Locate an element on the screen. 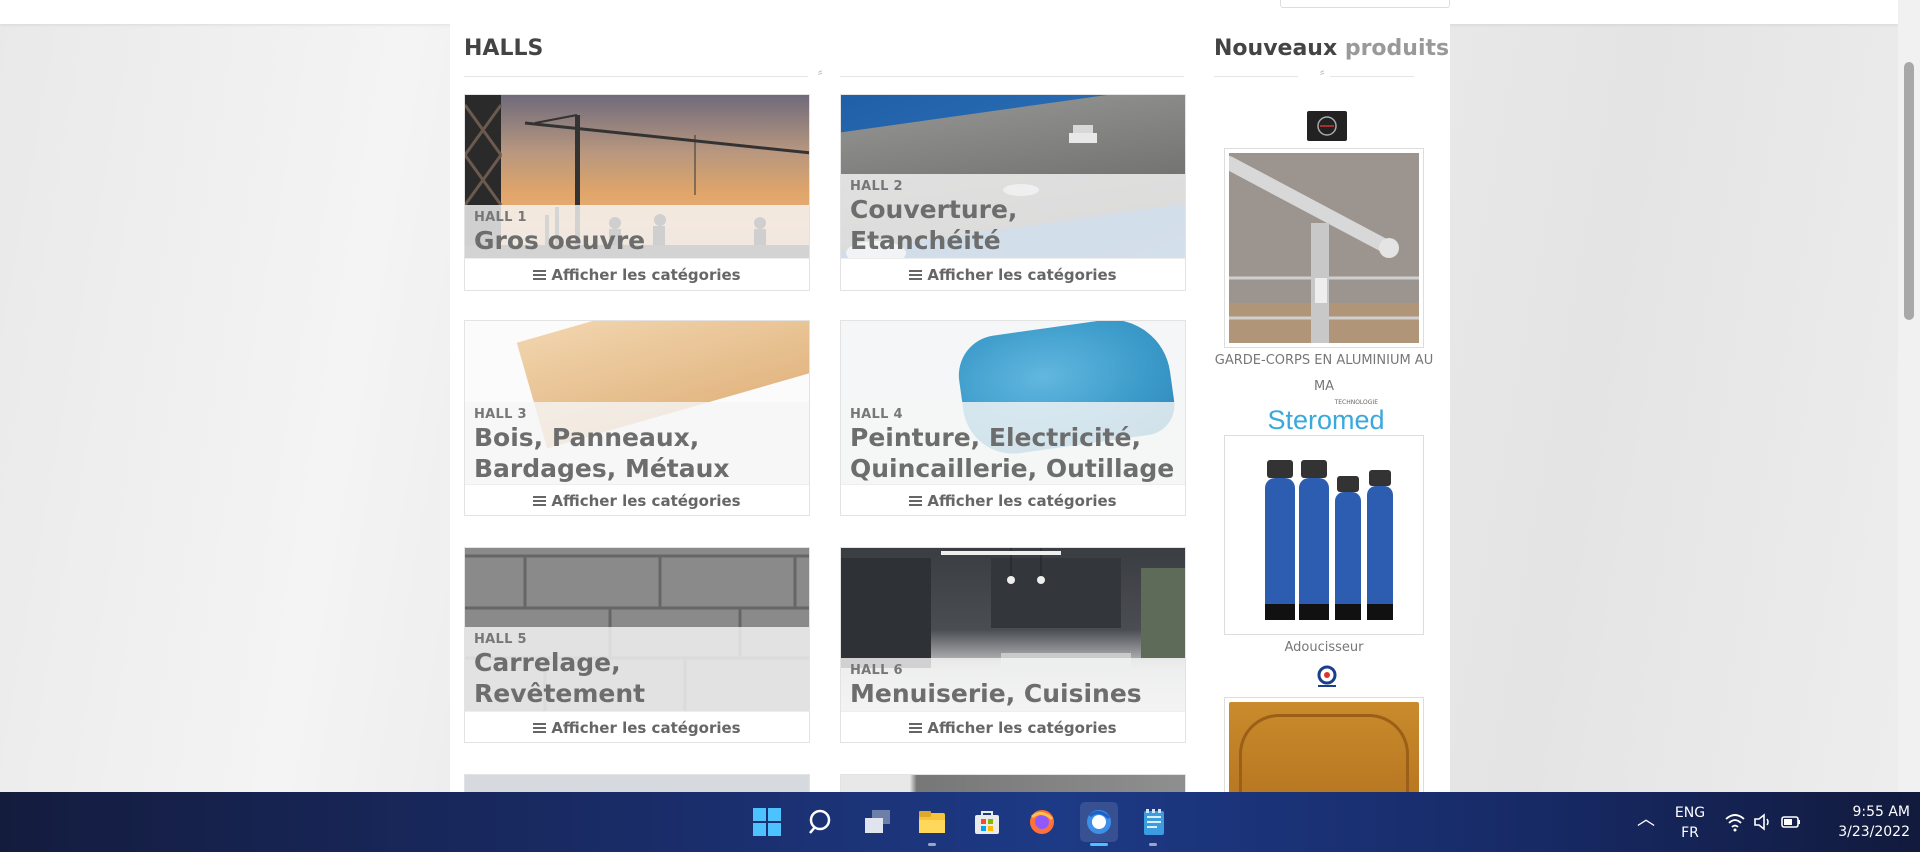 The width and height of the screenshot is (1920, 852). new-products-title: Nouveaux produits is located at coordinates (1331, 48).